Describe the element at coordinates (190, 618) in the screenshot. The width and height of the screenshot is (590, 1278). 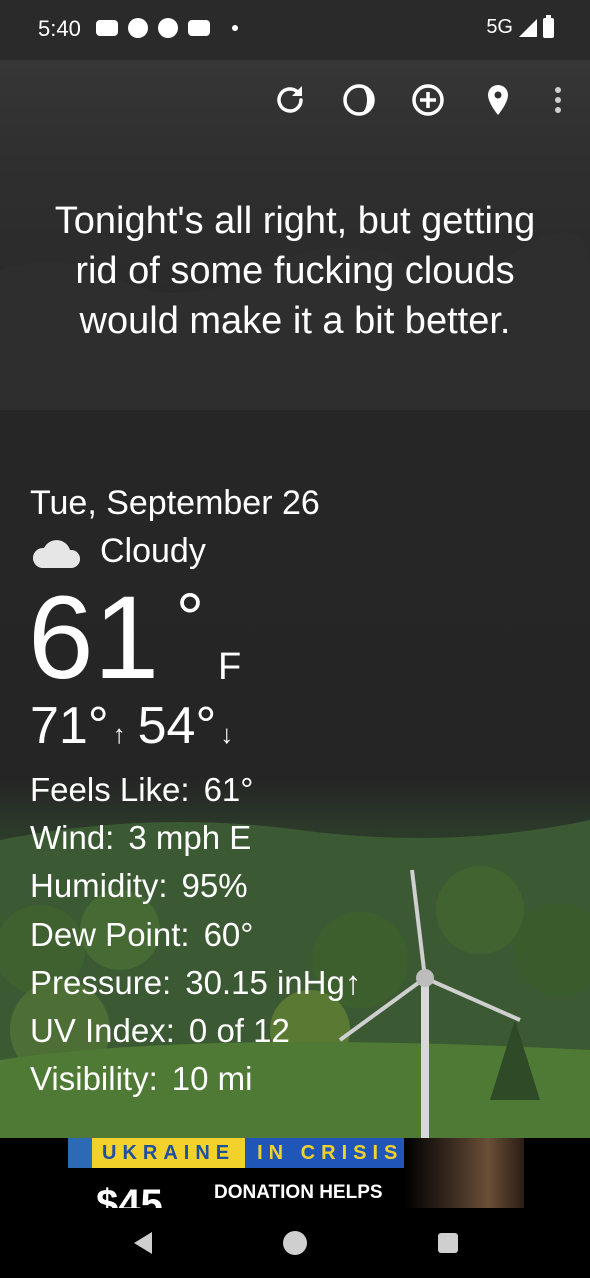
I see `temperature-degree: °` at that location.